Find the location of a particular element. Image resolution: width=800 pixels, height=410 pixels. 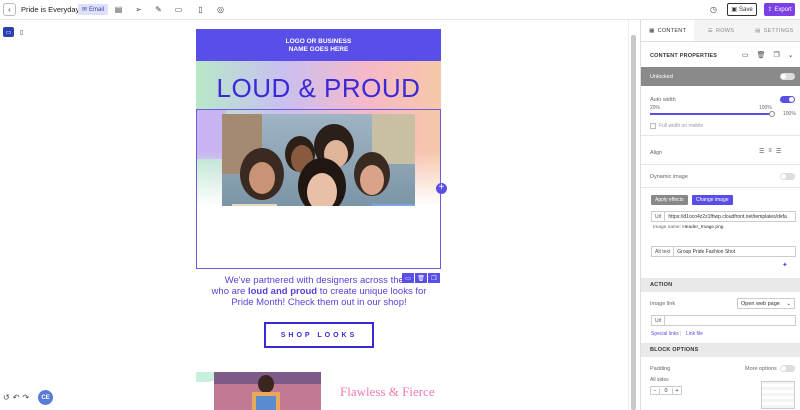

settings-icon: ▤ is located at coordinates (758, 30).